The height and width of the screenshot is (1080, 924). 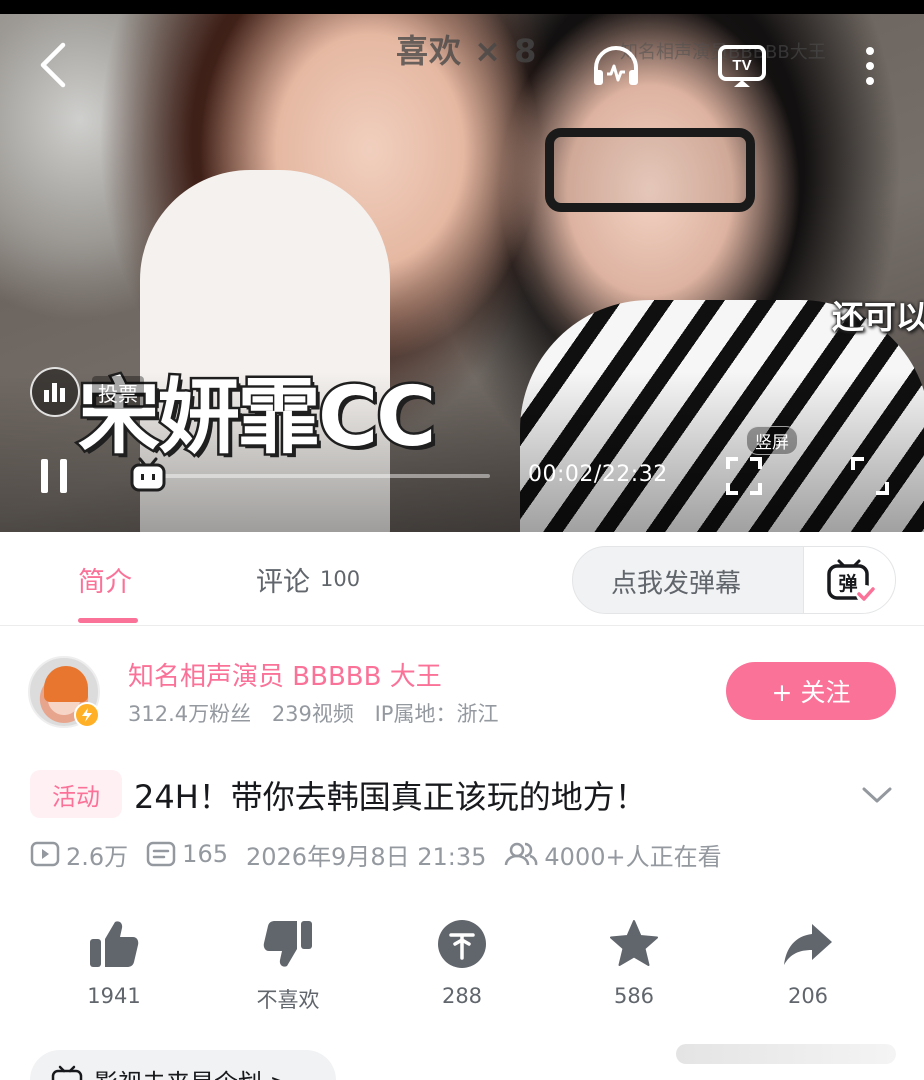 I want to click on vote-label: 投票, so click(x=118, y=392).